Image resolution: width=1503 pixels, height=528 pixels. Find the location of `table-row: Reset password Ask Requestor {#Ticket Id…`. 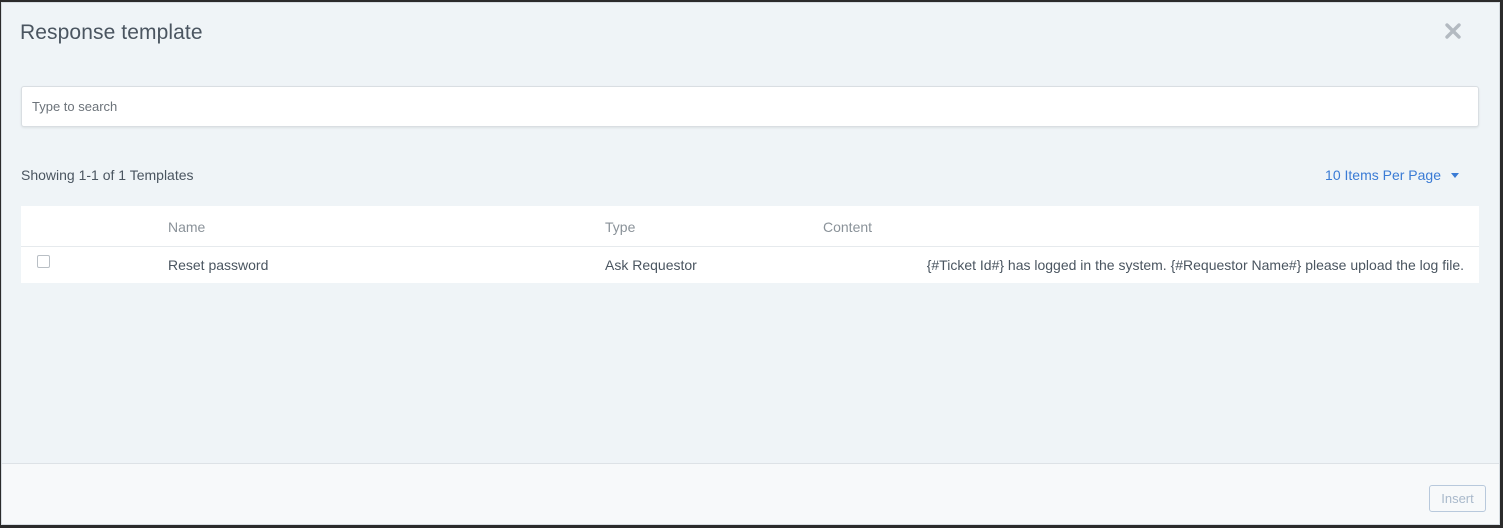

table-row: Reset password Ask Requestor {#Ticket Id… is located at coordinates (750, 265).